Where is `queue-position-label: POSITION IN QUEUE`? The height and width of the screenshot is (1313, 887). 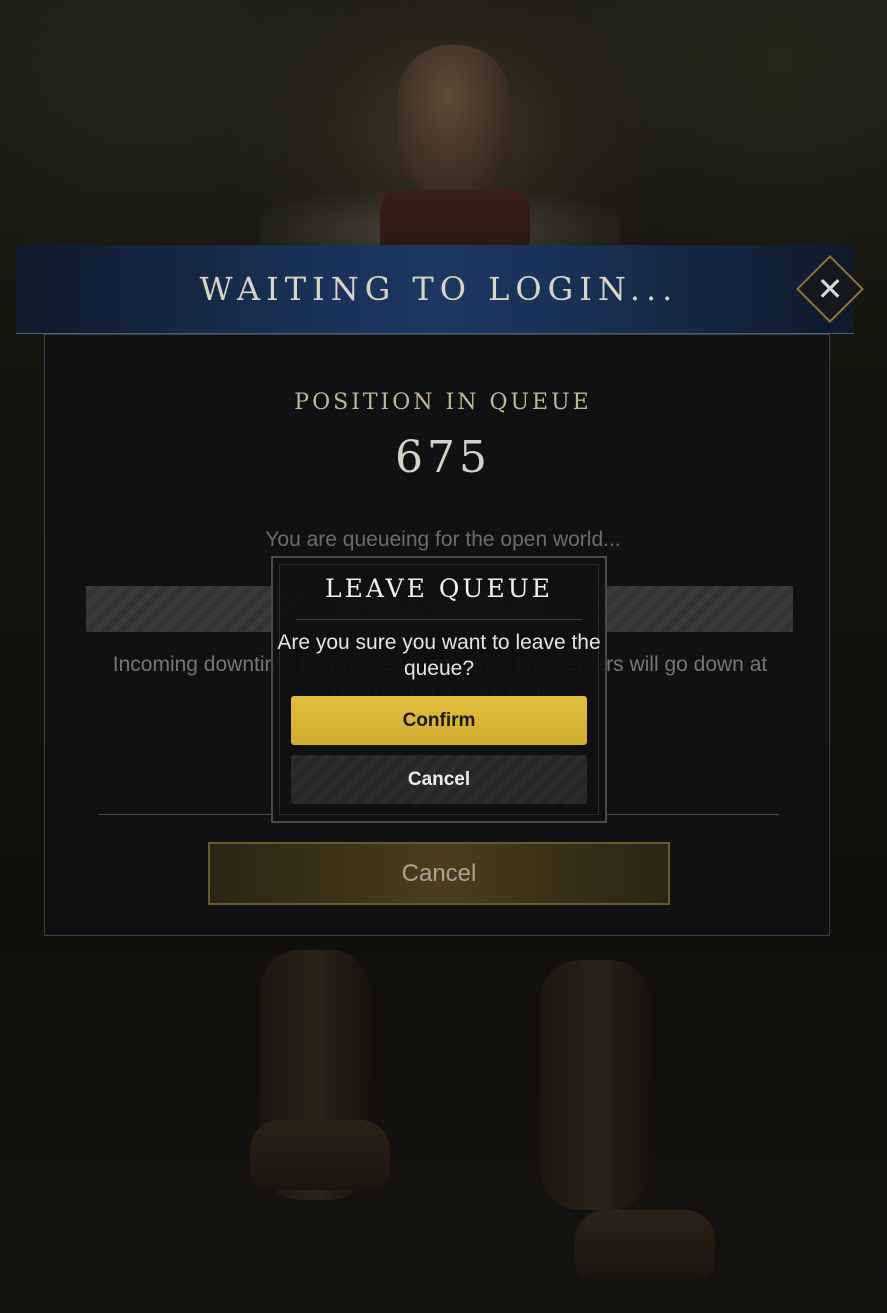 queue-position-label: POSITION IN QUEUE is located at coordinates (443, 402).